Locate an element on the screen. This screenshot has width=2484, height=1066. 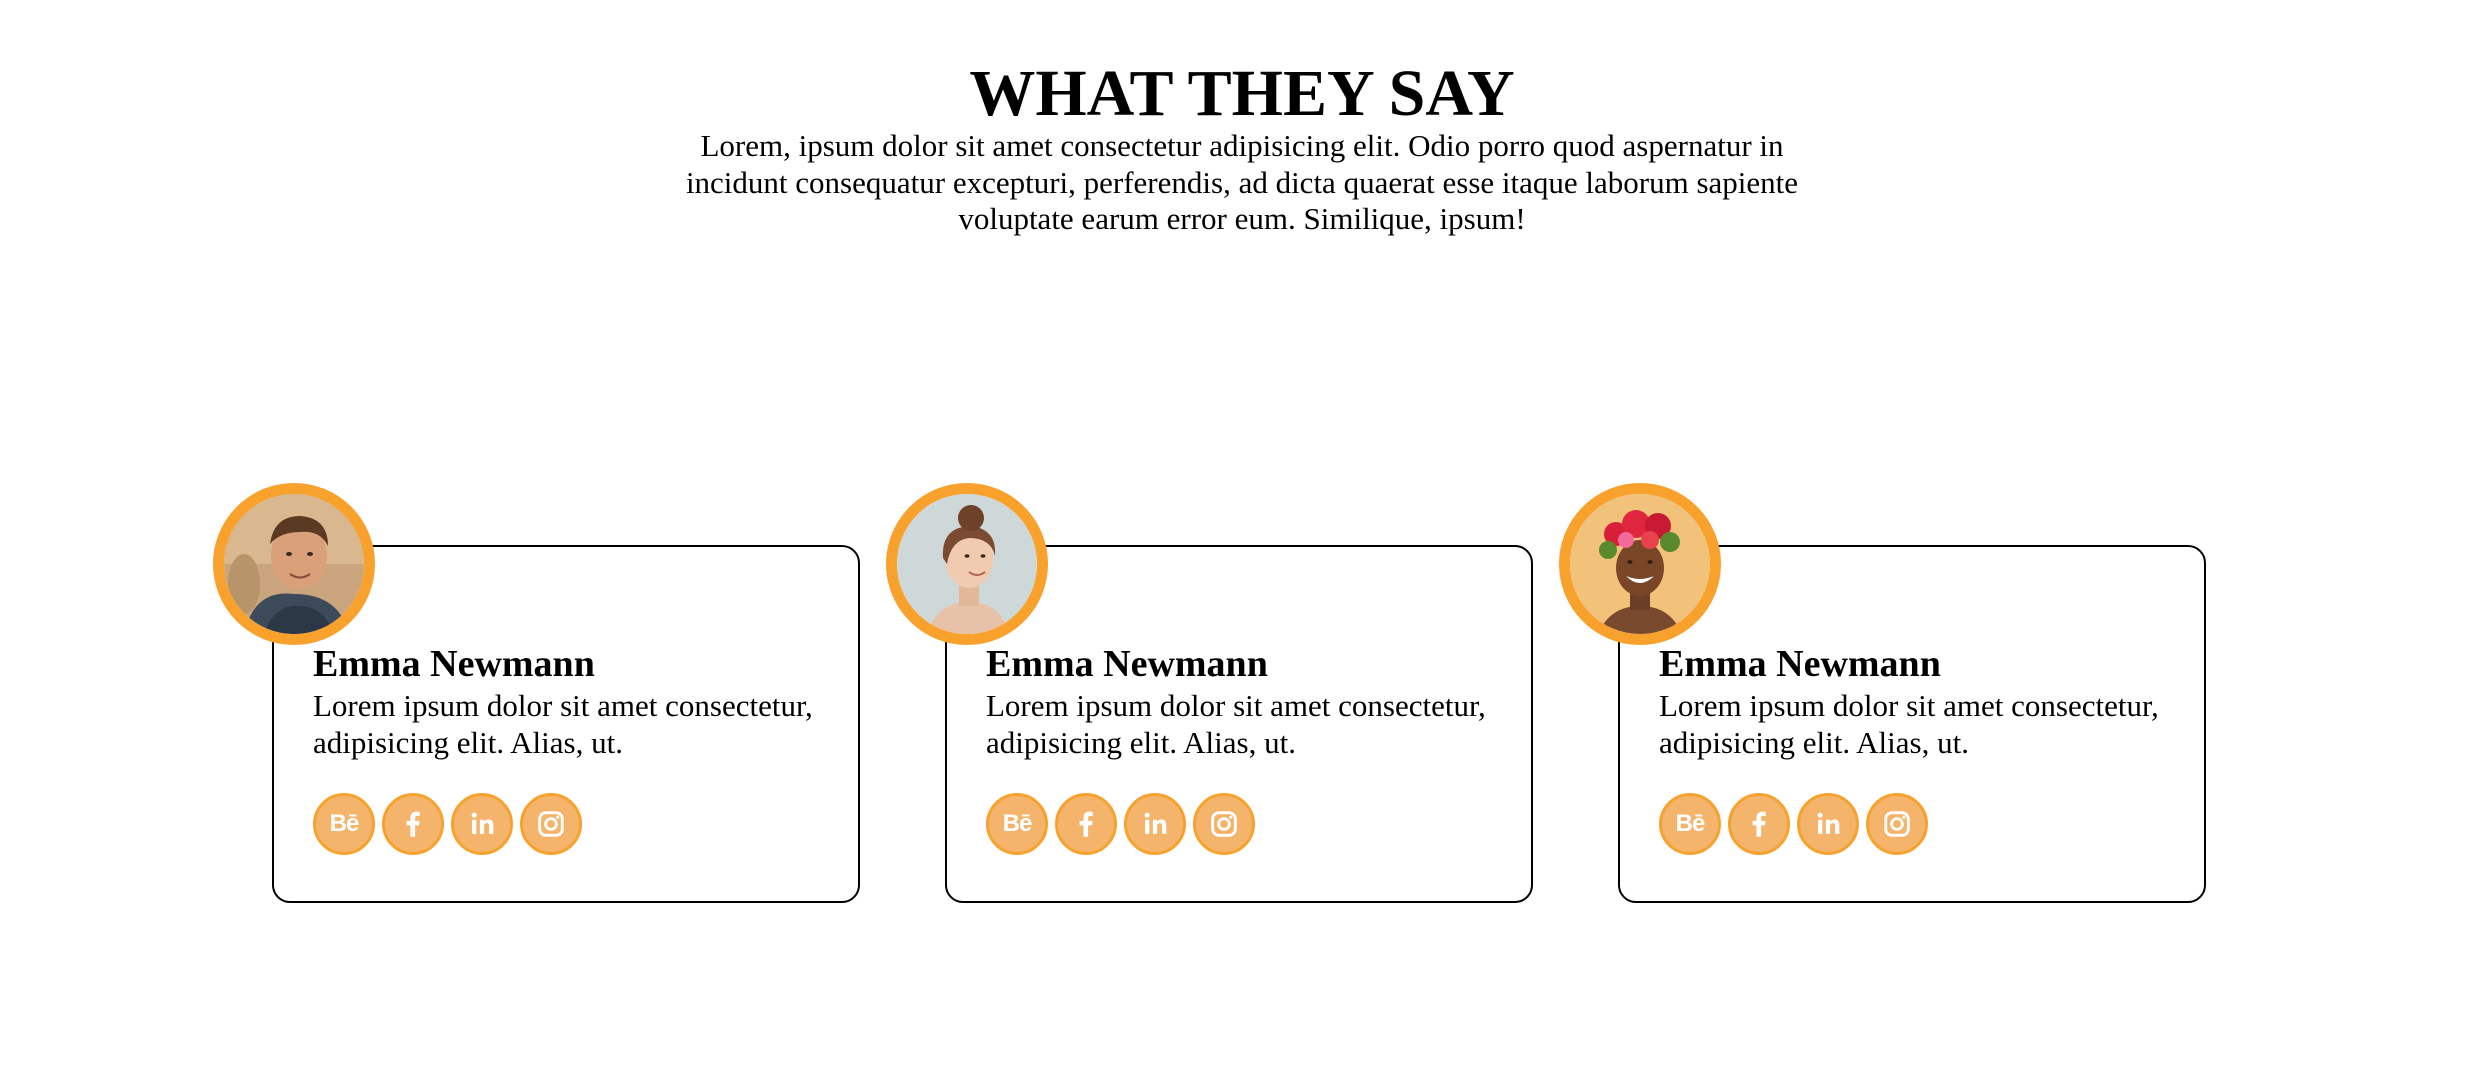
avatar-photo-woman-hair-bun is located at coordinates (967, 564).